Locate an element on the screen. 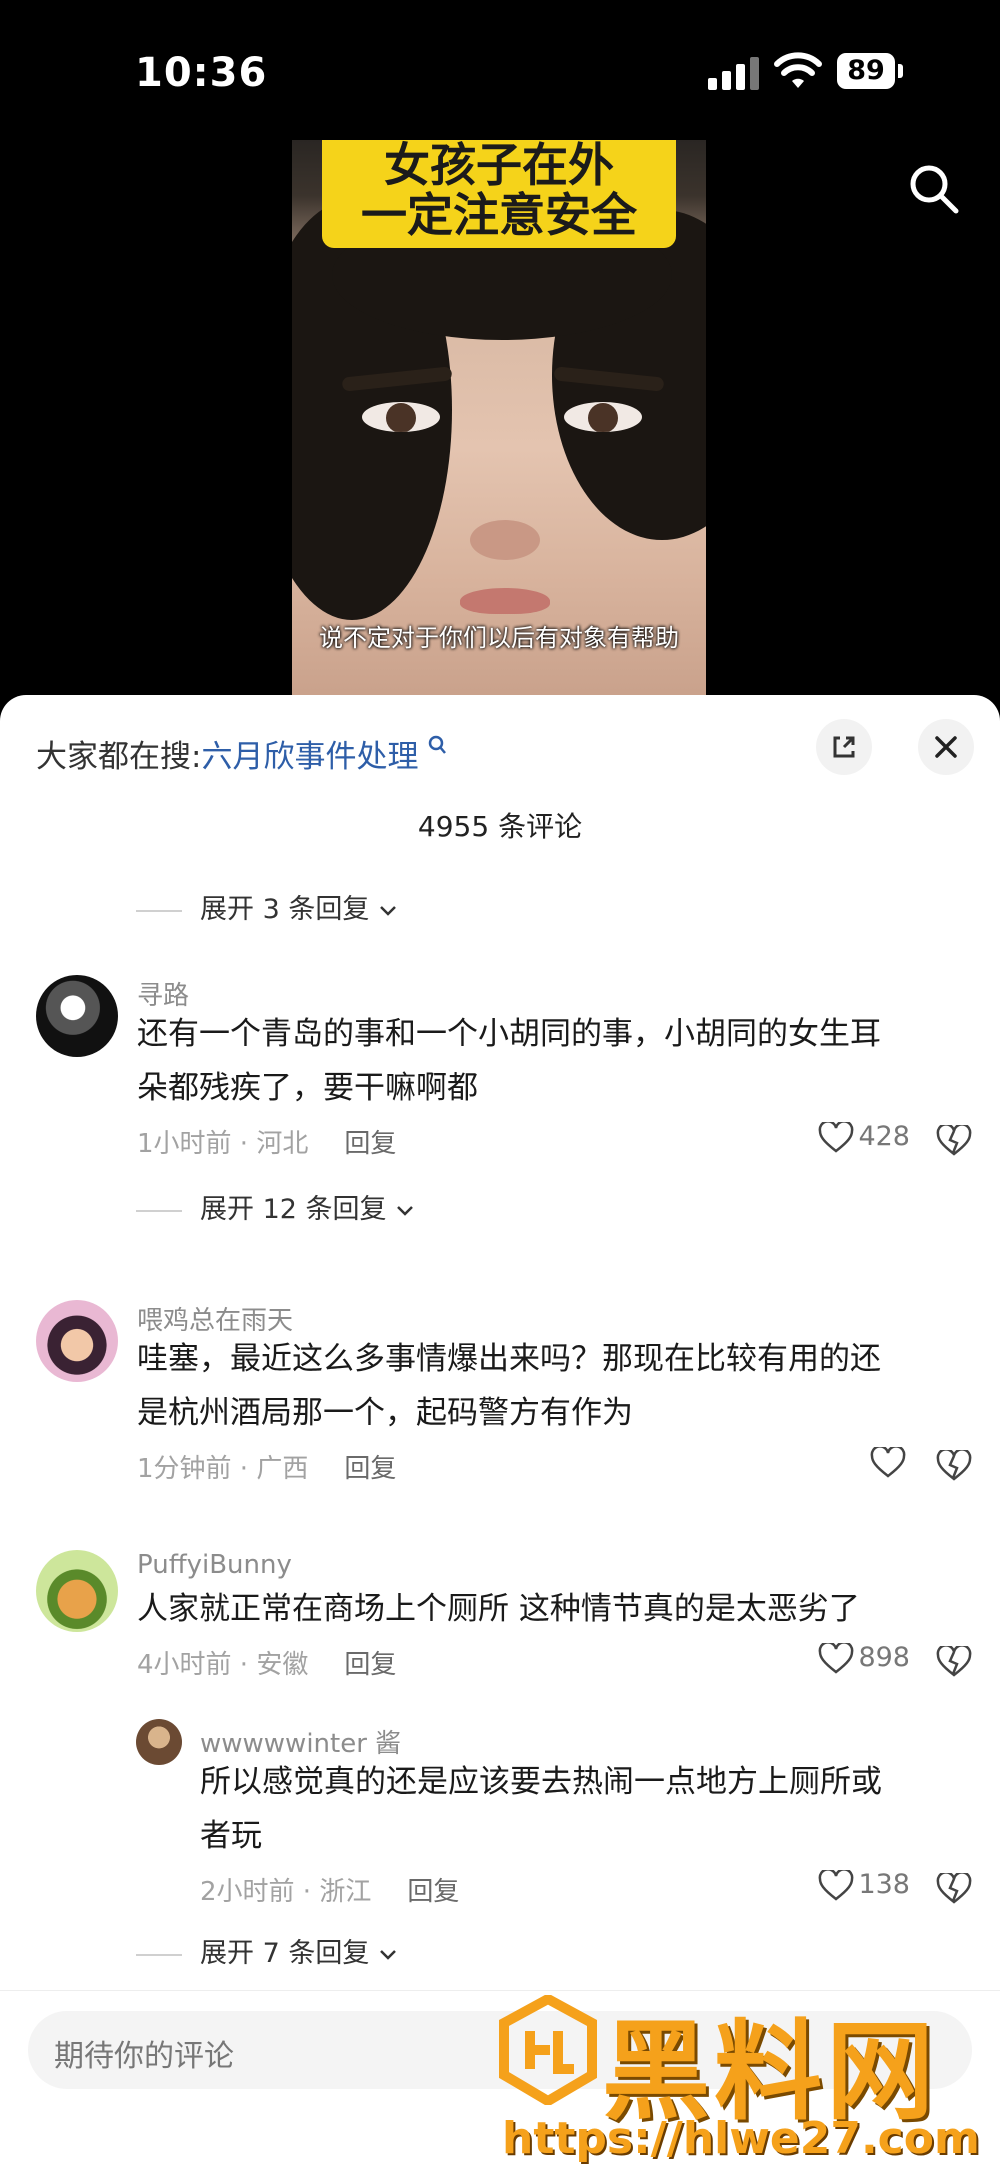  like-button is located at coordinates (890, 1461).